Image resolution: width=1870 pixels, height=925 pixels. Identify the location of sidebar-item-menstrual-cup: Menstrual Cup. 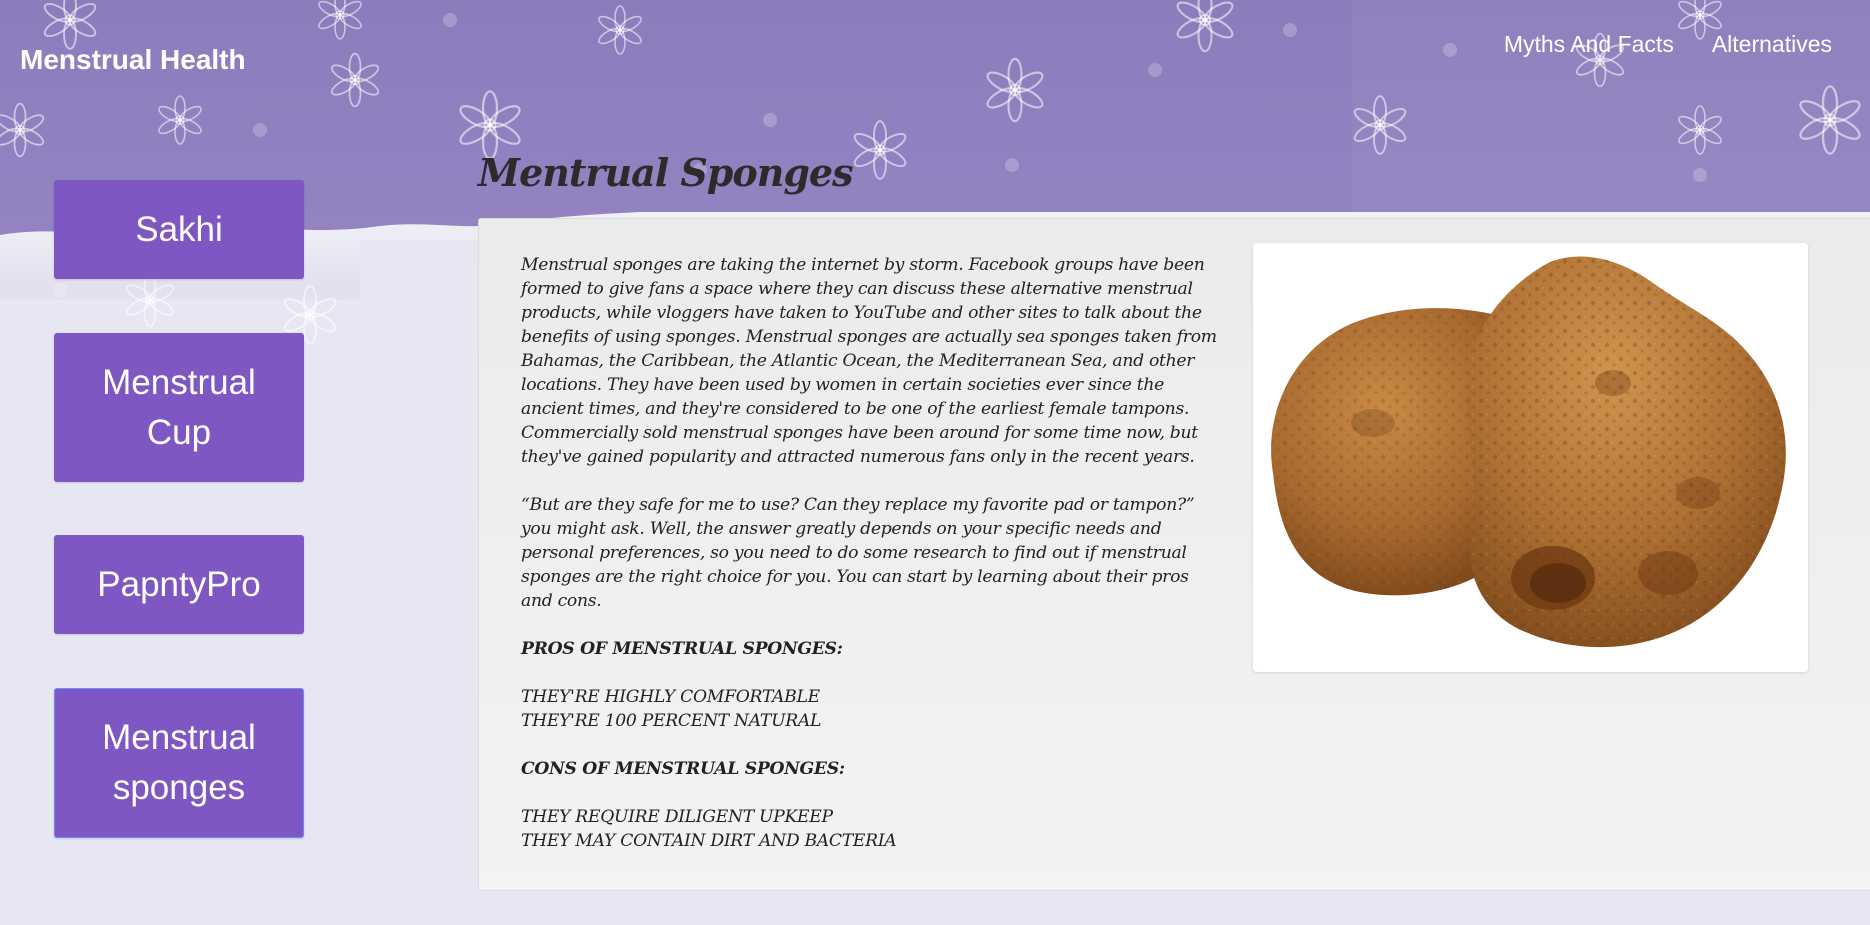
(179, 407).